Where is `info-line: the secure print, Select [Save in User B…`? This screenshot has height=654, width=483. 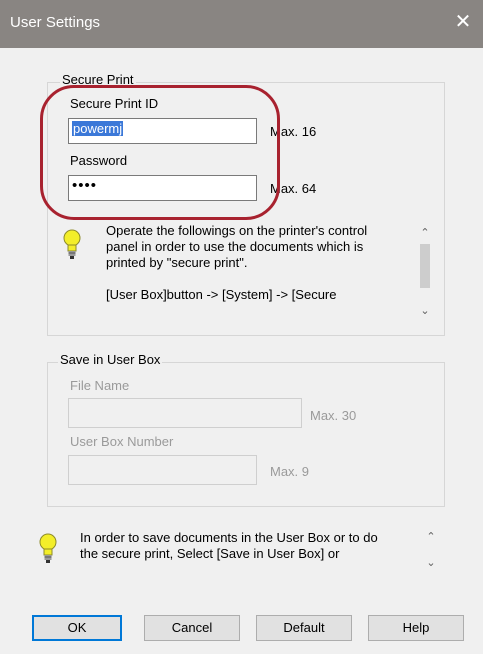 info-line: the secure print, Select [Save in User B… is located at coordinates (210, 553).